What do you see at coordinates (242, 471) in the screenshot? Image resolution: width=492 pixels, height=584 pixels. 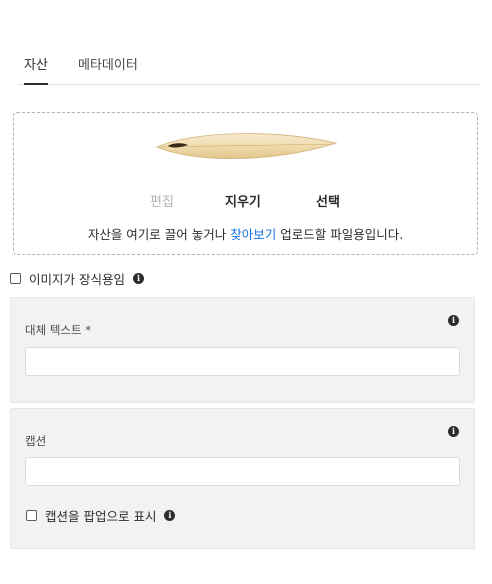 I see `caption-input` at bounding box center [242, 471].